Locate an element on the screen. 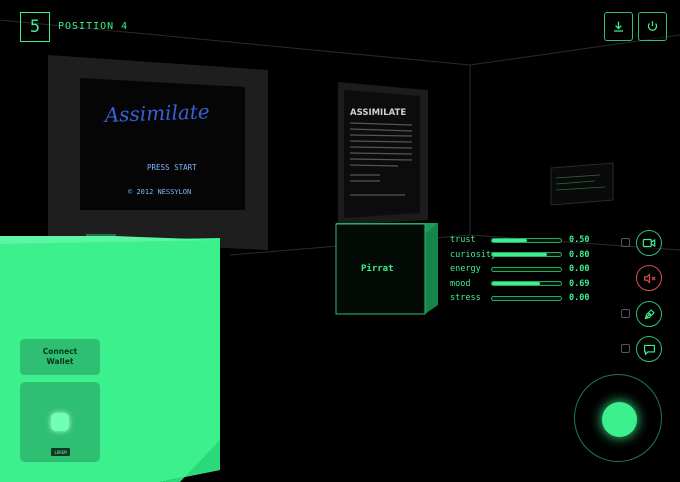 This screenshot has height=482, width=680. arcade-monitor is located at coordinates (158, 152).